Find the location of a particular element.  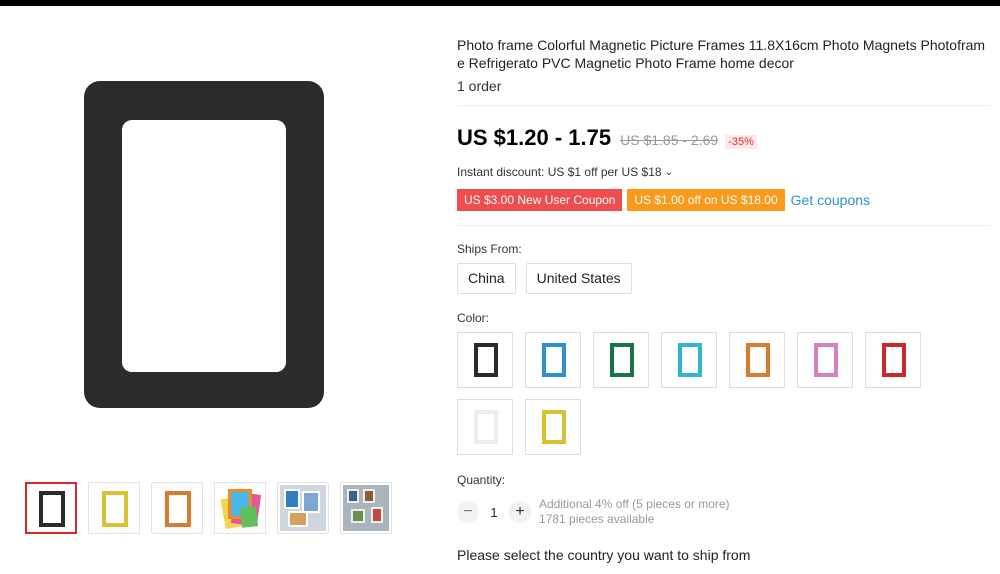

original-price: US $1.85 - 2.69 is located at coordinates (669, 140).